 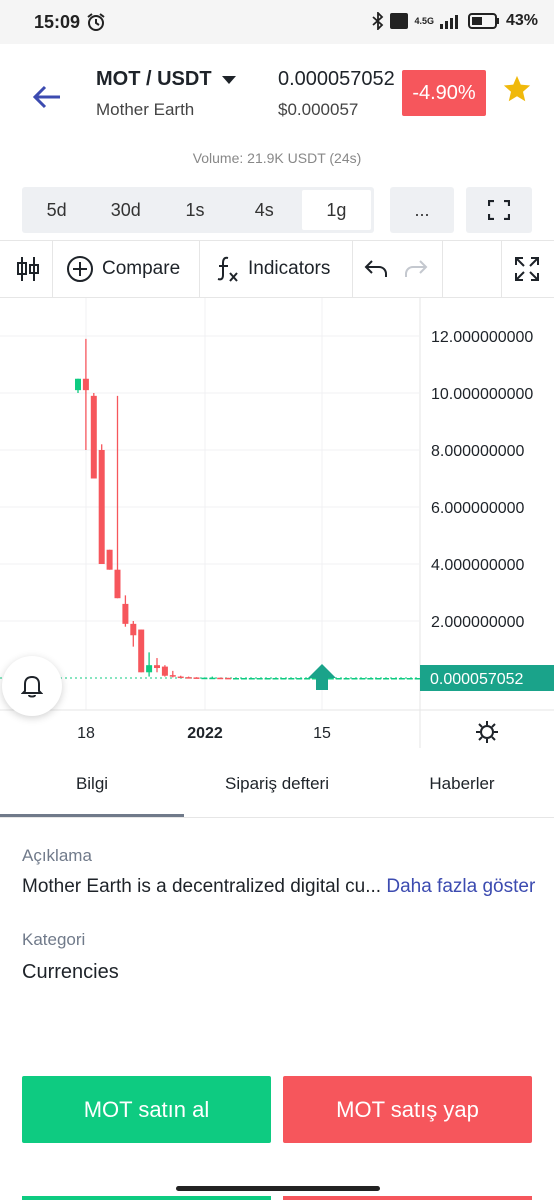 What do you see at coordinates (407, 1109) in the screenshot?
I see `sell-button: MOT satış yap` at bounding box center [407, 1109].